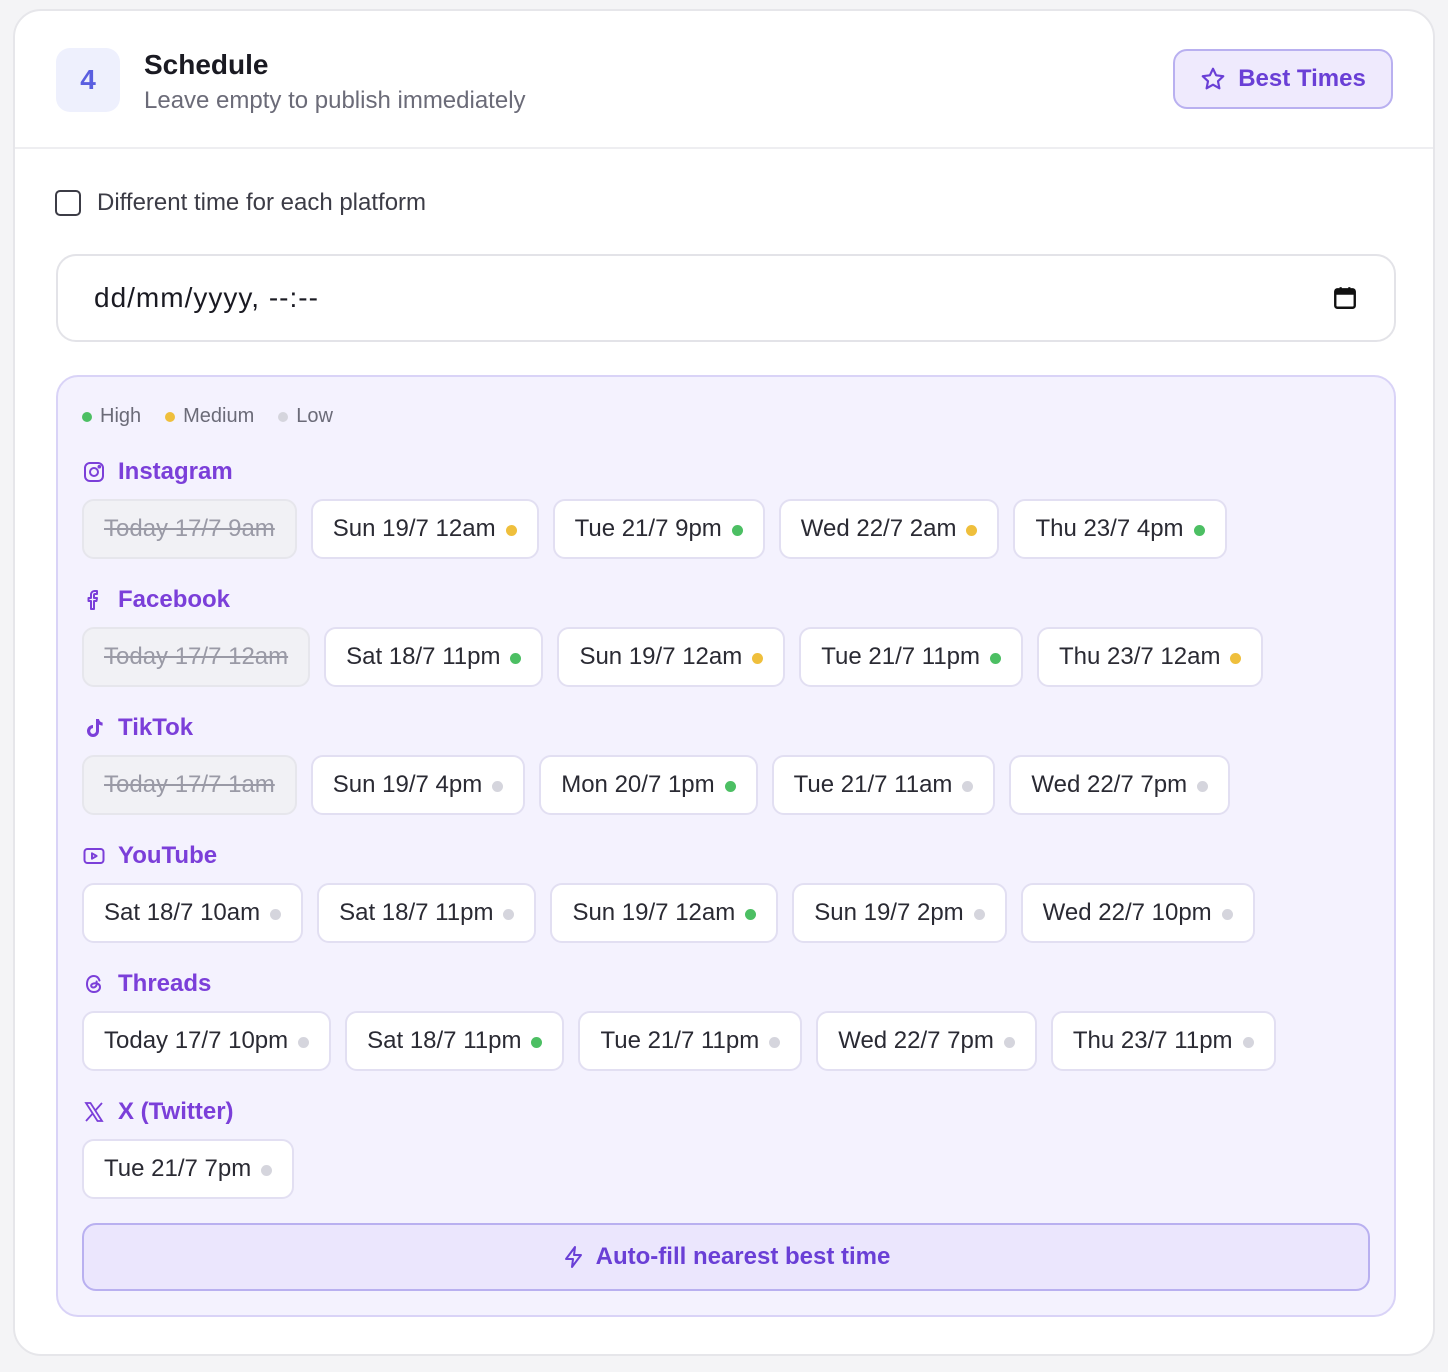 This screenshot has width=1448, height=1372. I want to click on facebook-icon, so click(94, 600).